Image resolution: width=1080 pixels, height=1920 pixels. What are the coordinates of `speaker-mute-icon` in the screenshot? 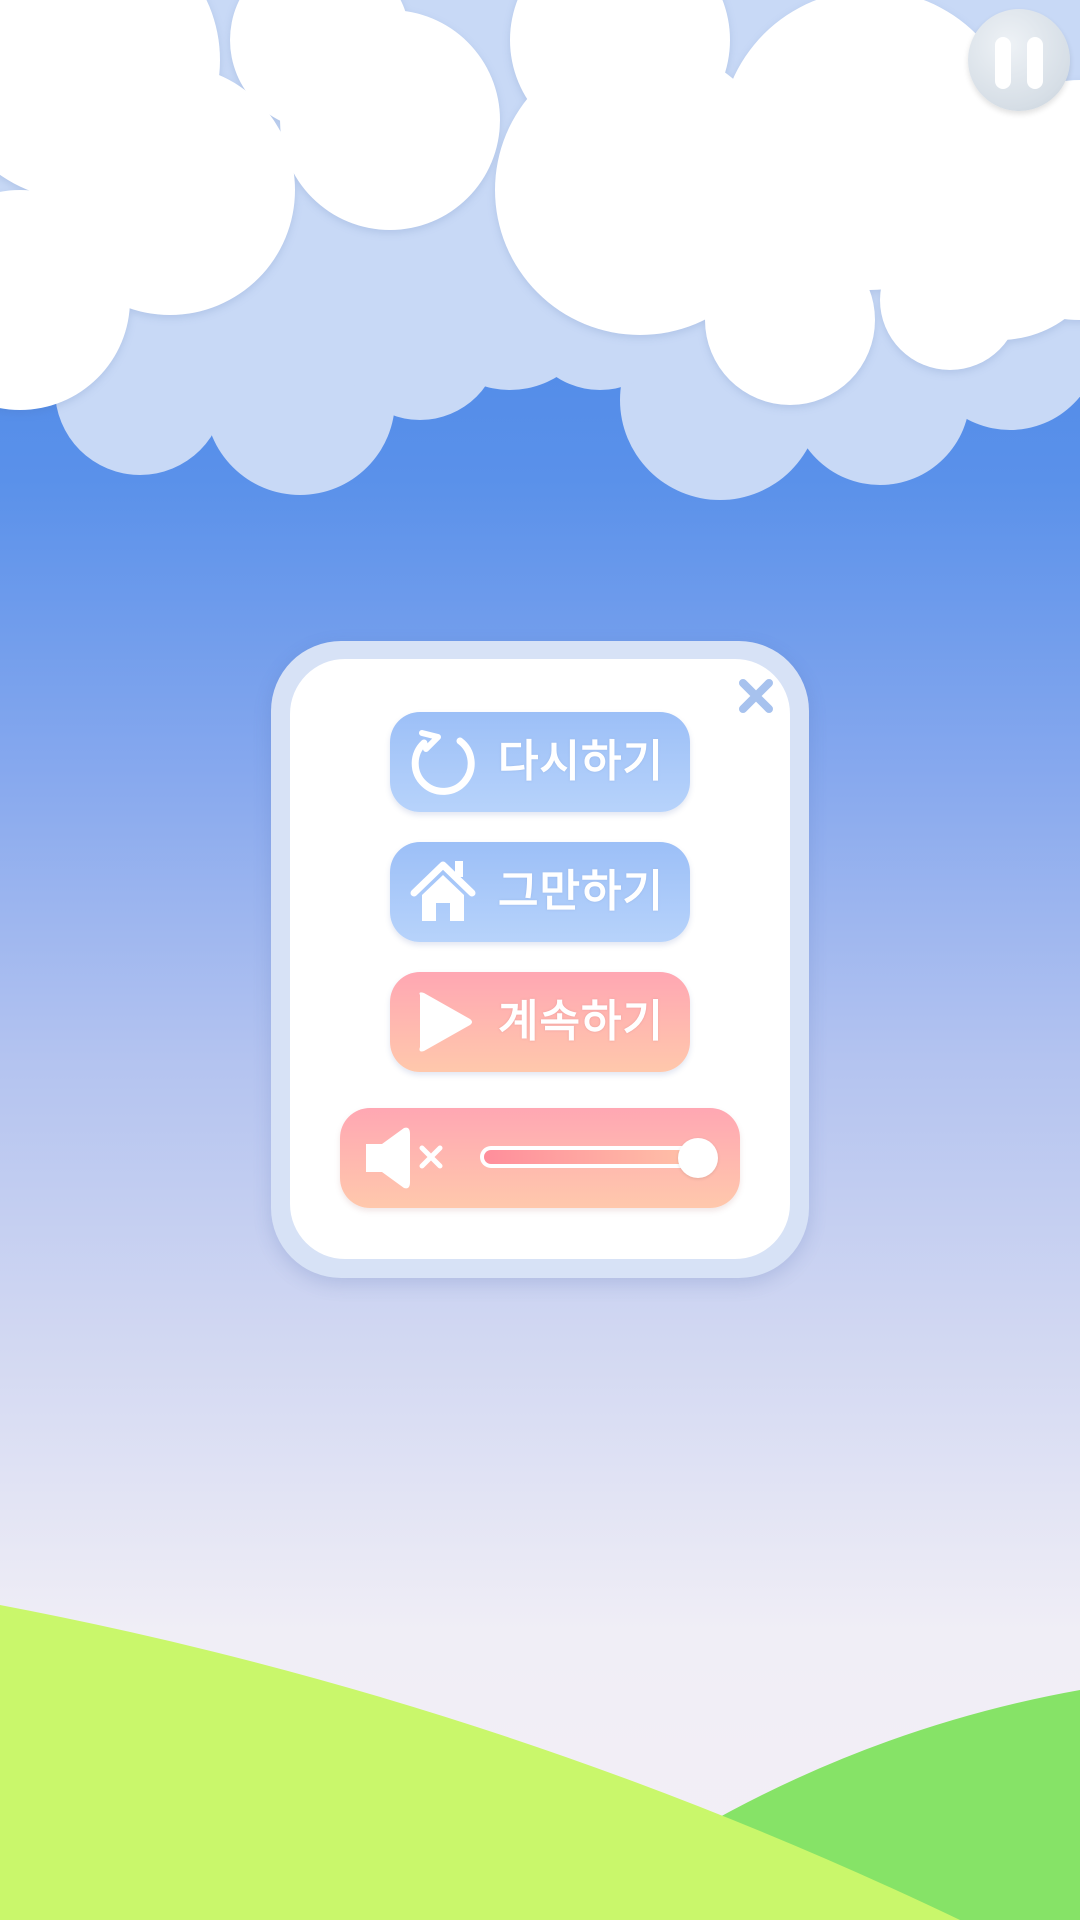 It's located at (407, 1158).